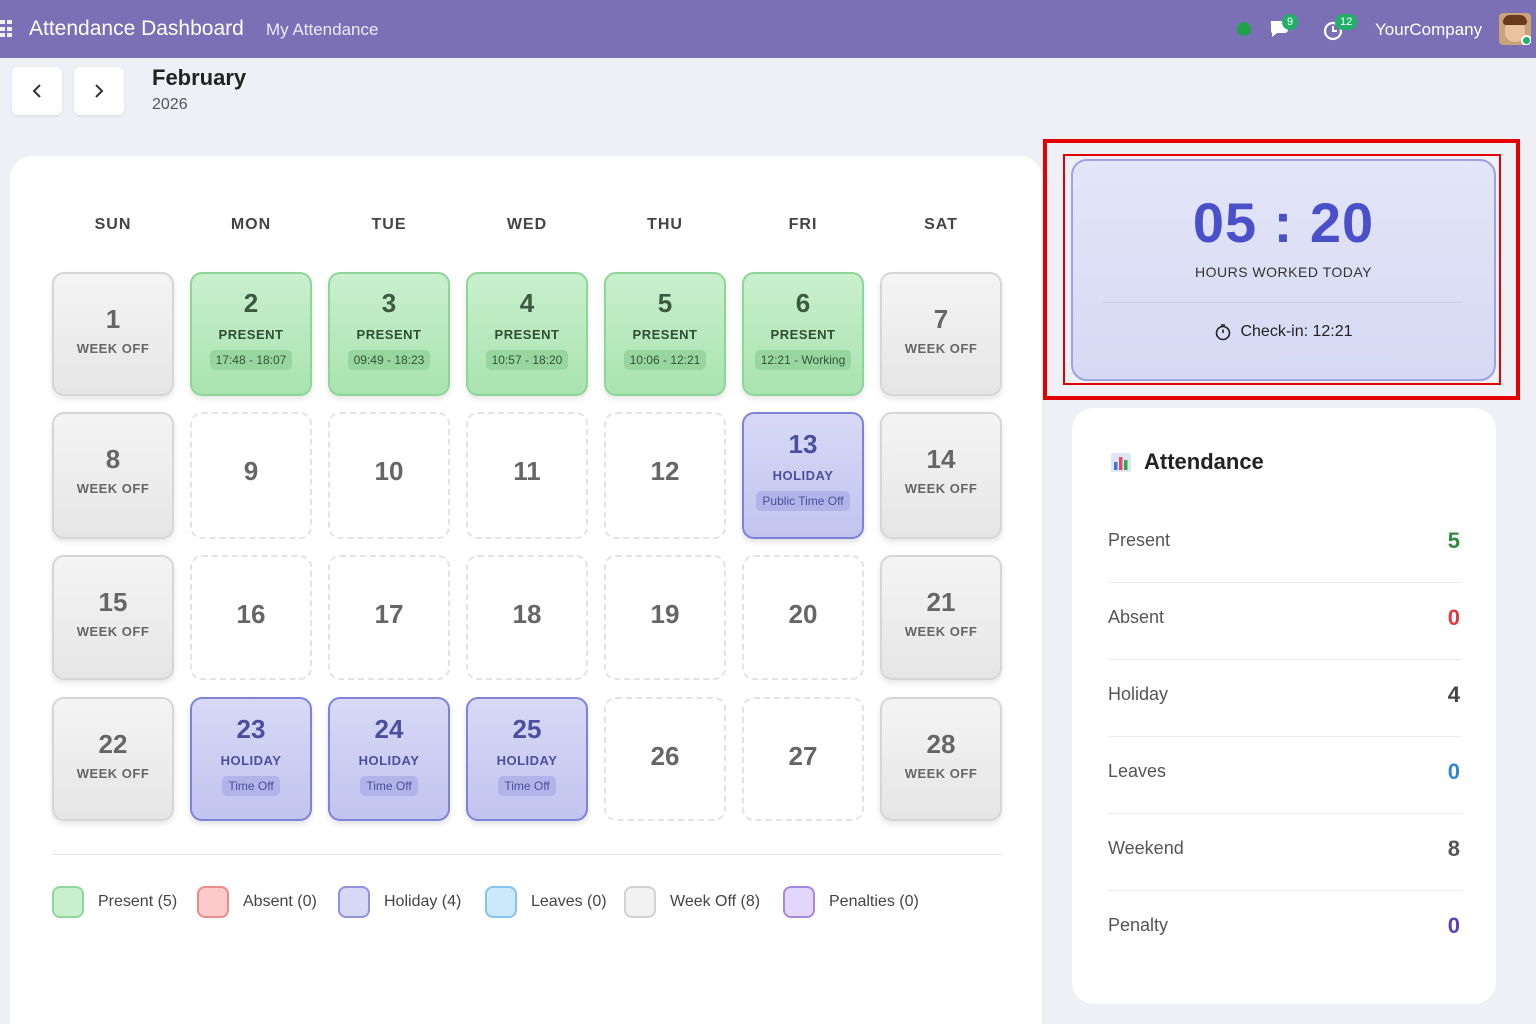 This screenshot has width=1536, height=1024. What do you see at coordinates (1428, 30) in the screenshot?
I see `company-switcher: YourCompany` at bounding box center [1428, 30].